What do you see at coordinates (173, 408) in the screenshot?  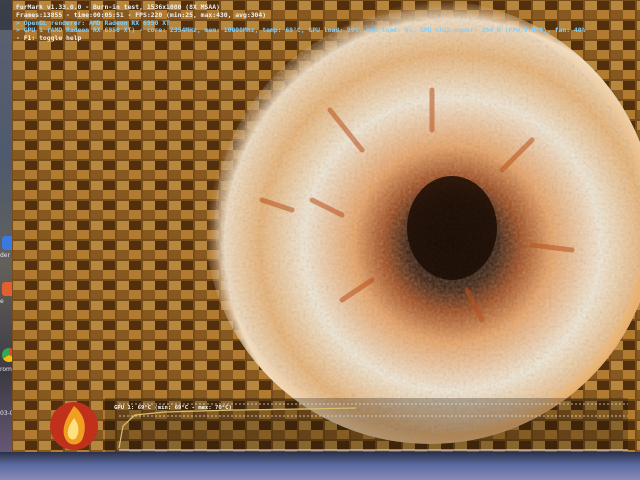 I see `graph-label: GPU 1: 69°C (min: 69°C - max: 70°C)` at bounding box center [173, 408].